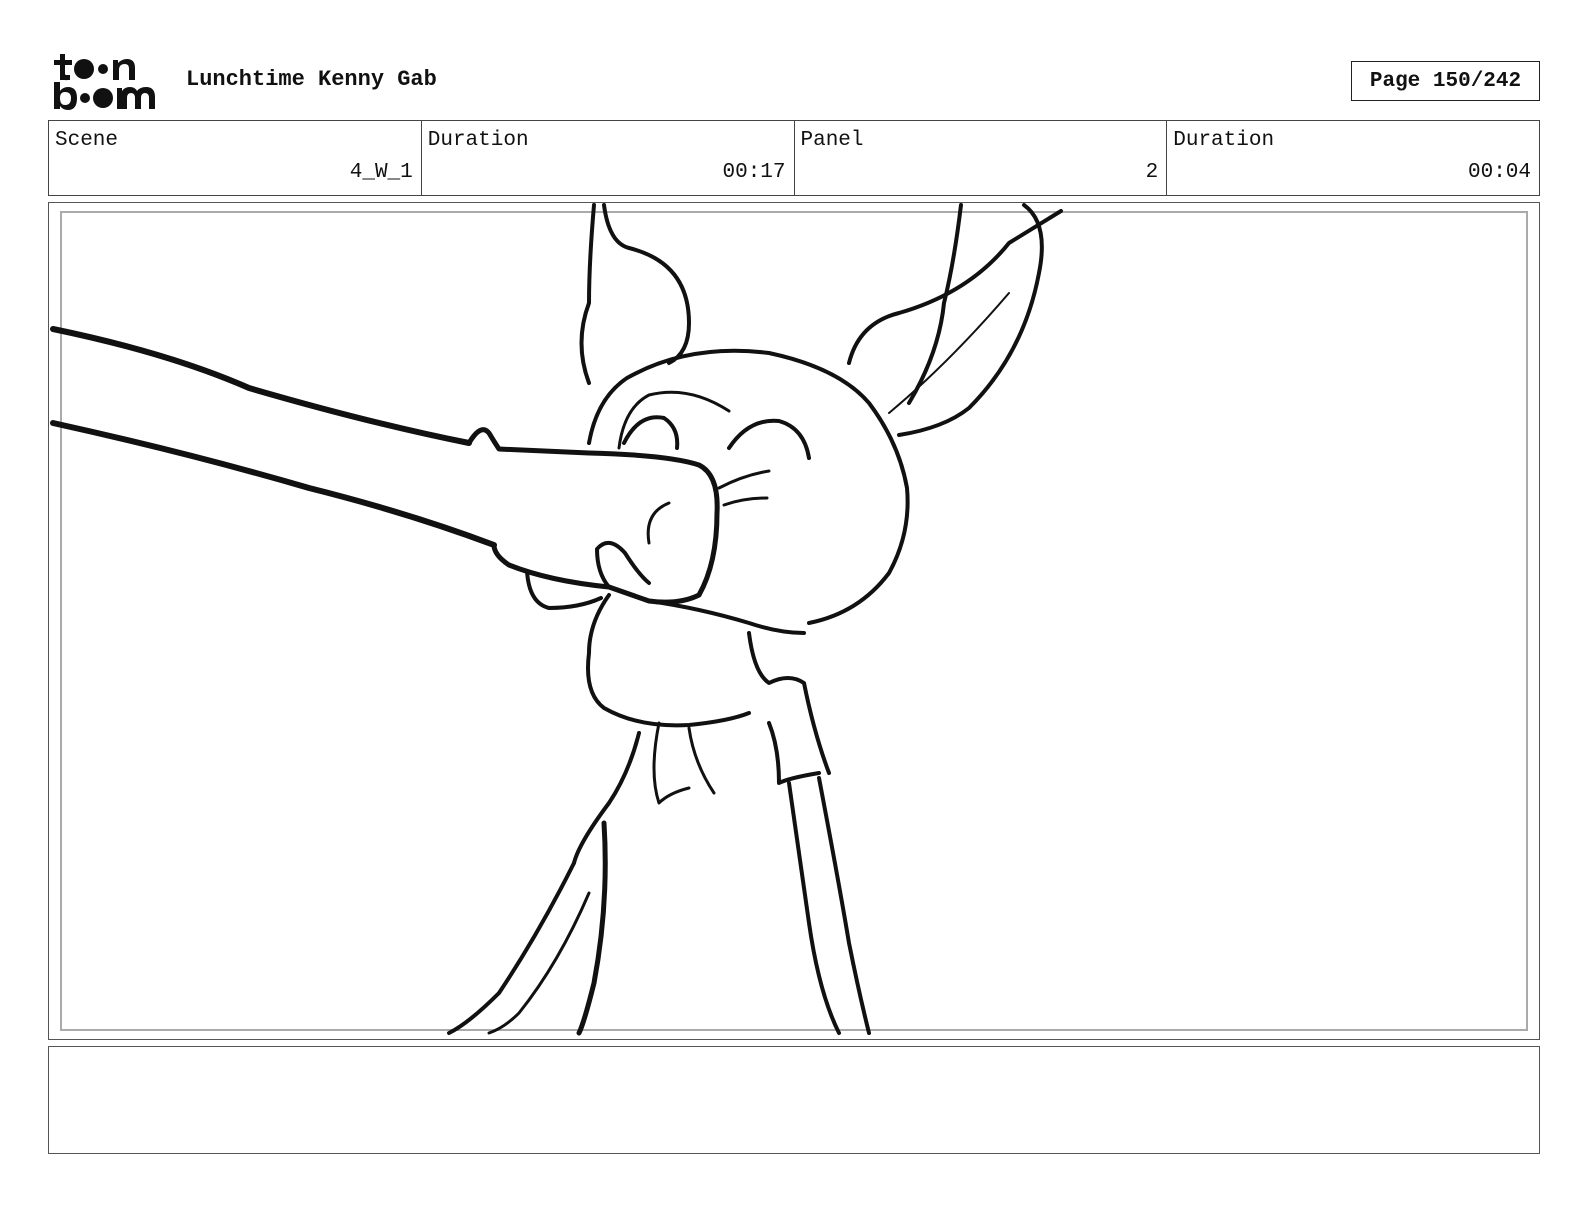 The image size is (1584, 1224). I want to click on panel-notes-box, so click(794, 1100).